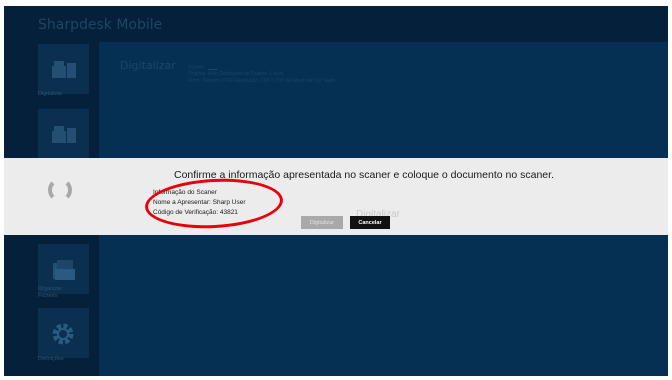 This screenshot has height=380, width=672. I want to click on gear-icon, so click(63, 334).